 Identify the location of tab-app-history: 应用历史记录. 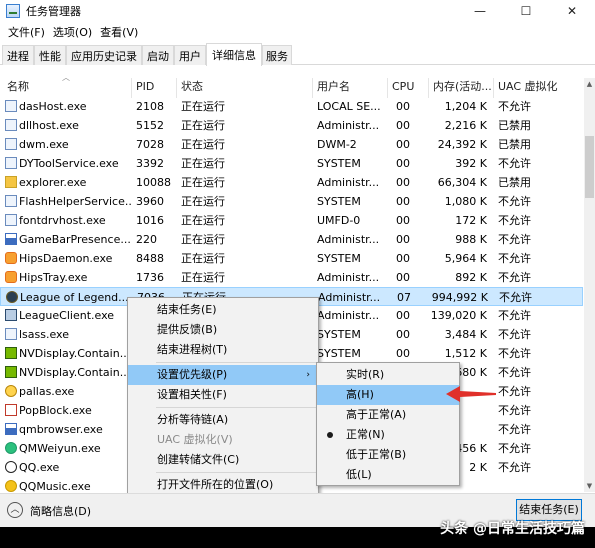
(104, 55).